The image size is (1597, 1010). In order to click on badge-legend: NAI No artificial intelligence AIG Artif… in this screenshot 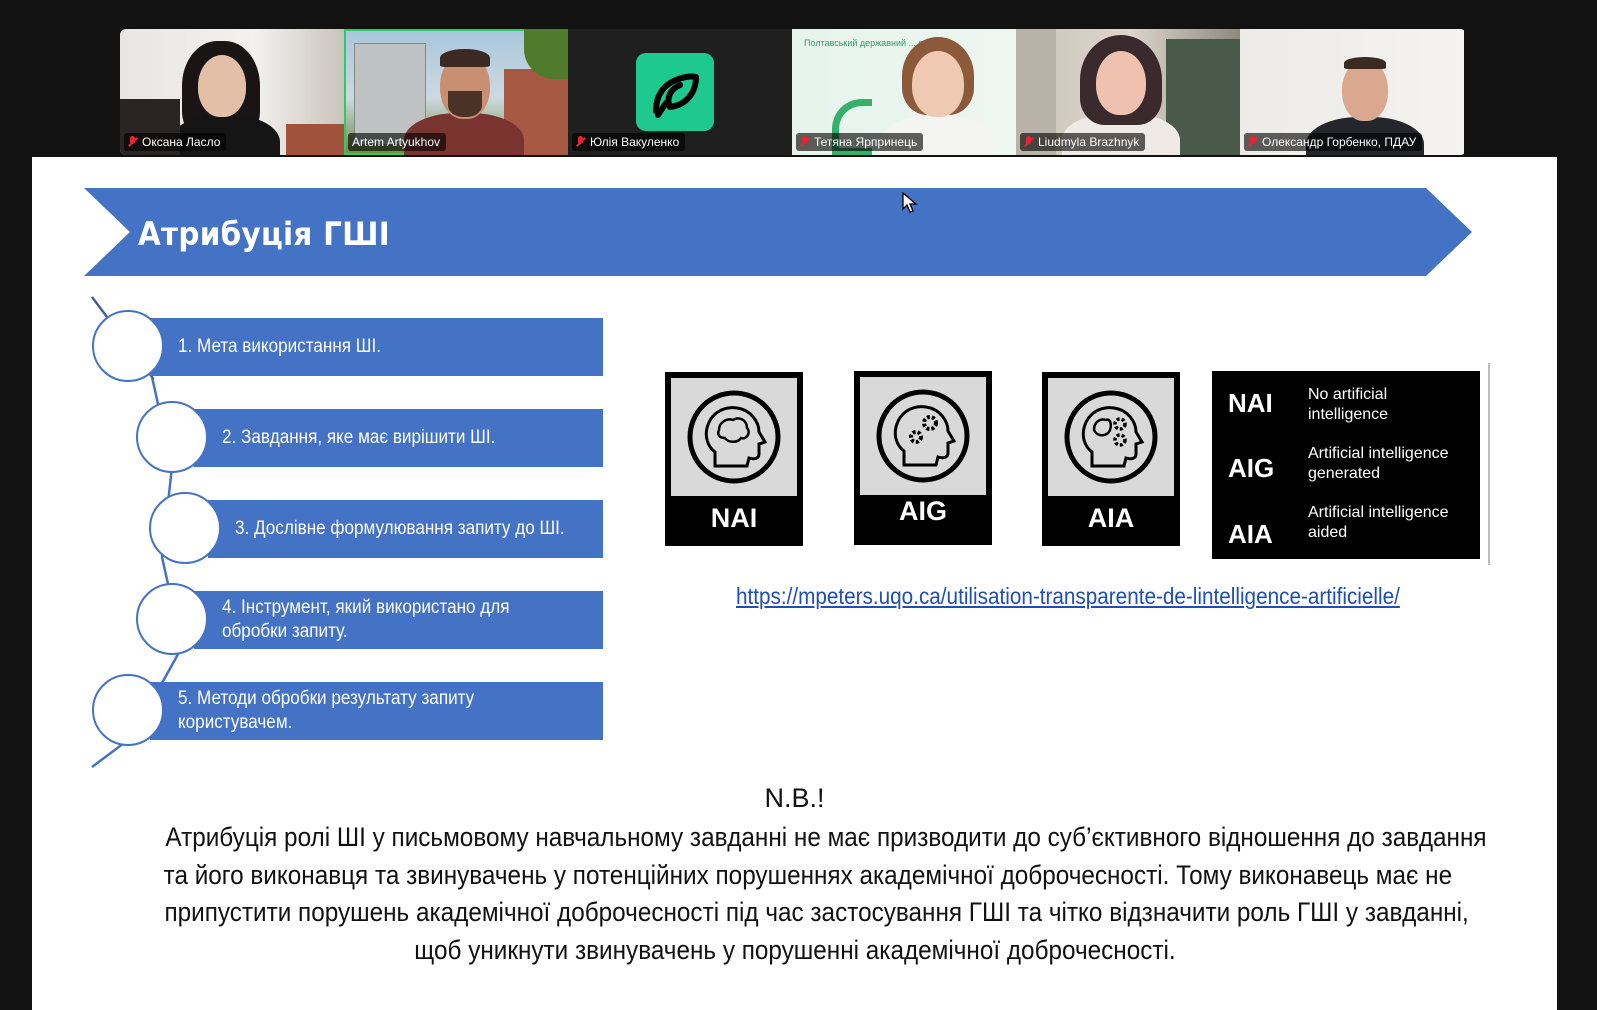, I will do `click(1346, 465)`.